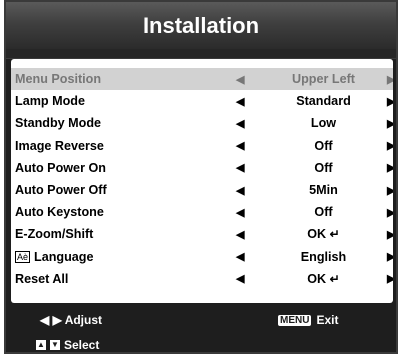 The width and height of the screenshot is (403, 354). I want to click on menu-key-icon: MENU, so click(295, 320).